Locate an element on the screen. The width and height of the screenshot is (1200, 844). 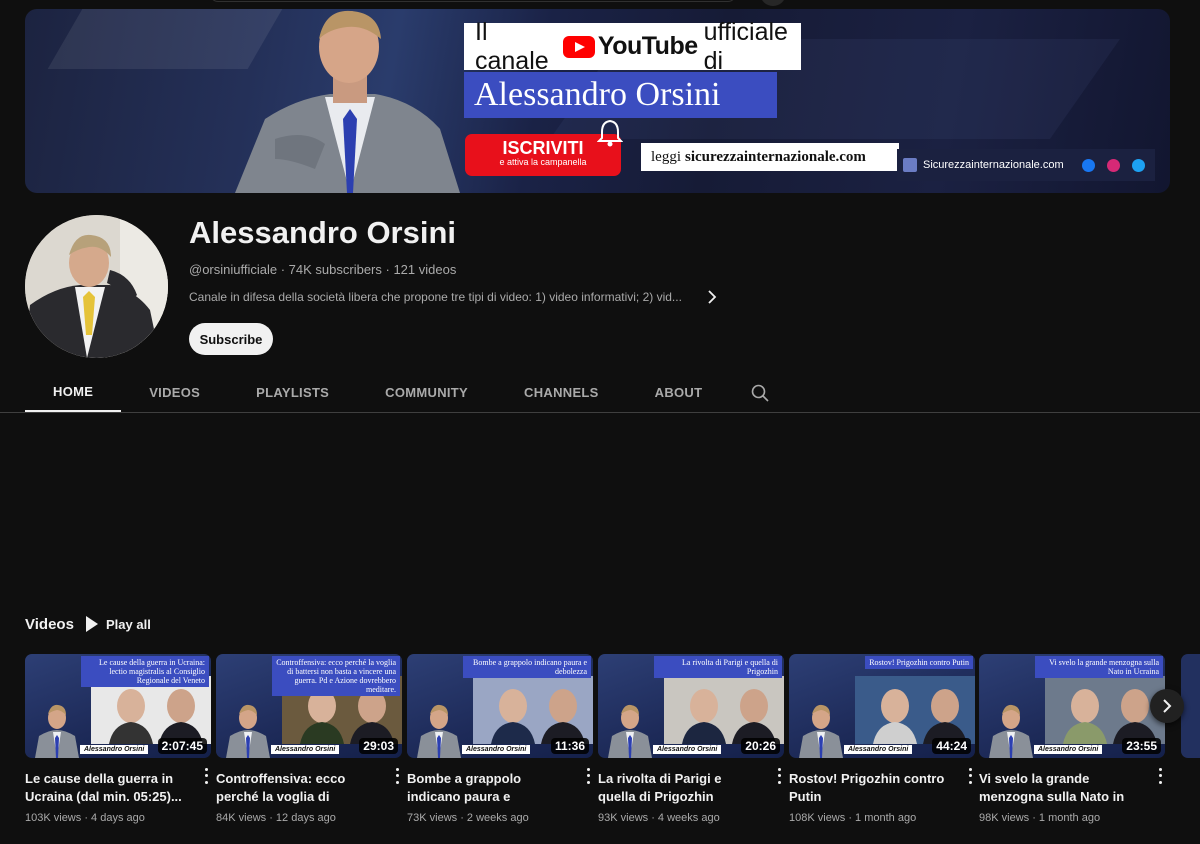
video-meta: 103K views · 4 days ago is located at coordinates (85, 818).